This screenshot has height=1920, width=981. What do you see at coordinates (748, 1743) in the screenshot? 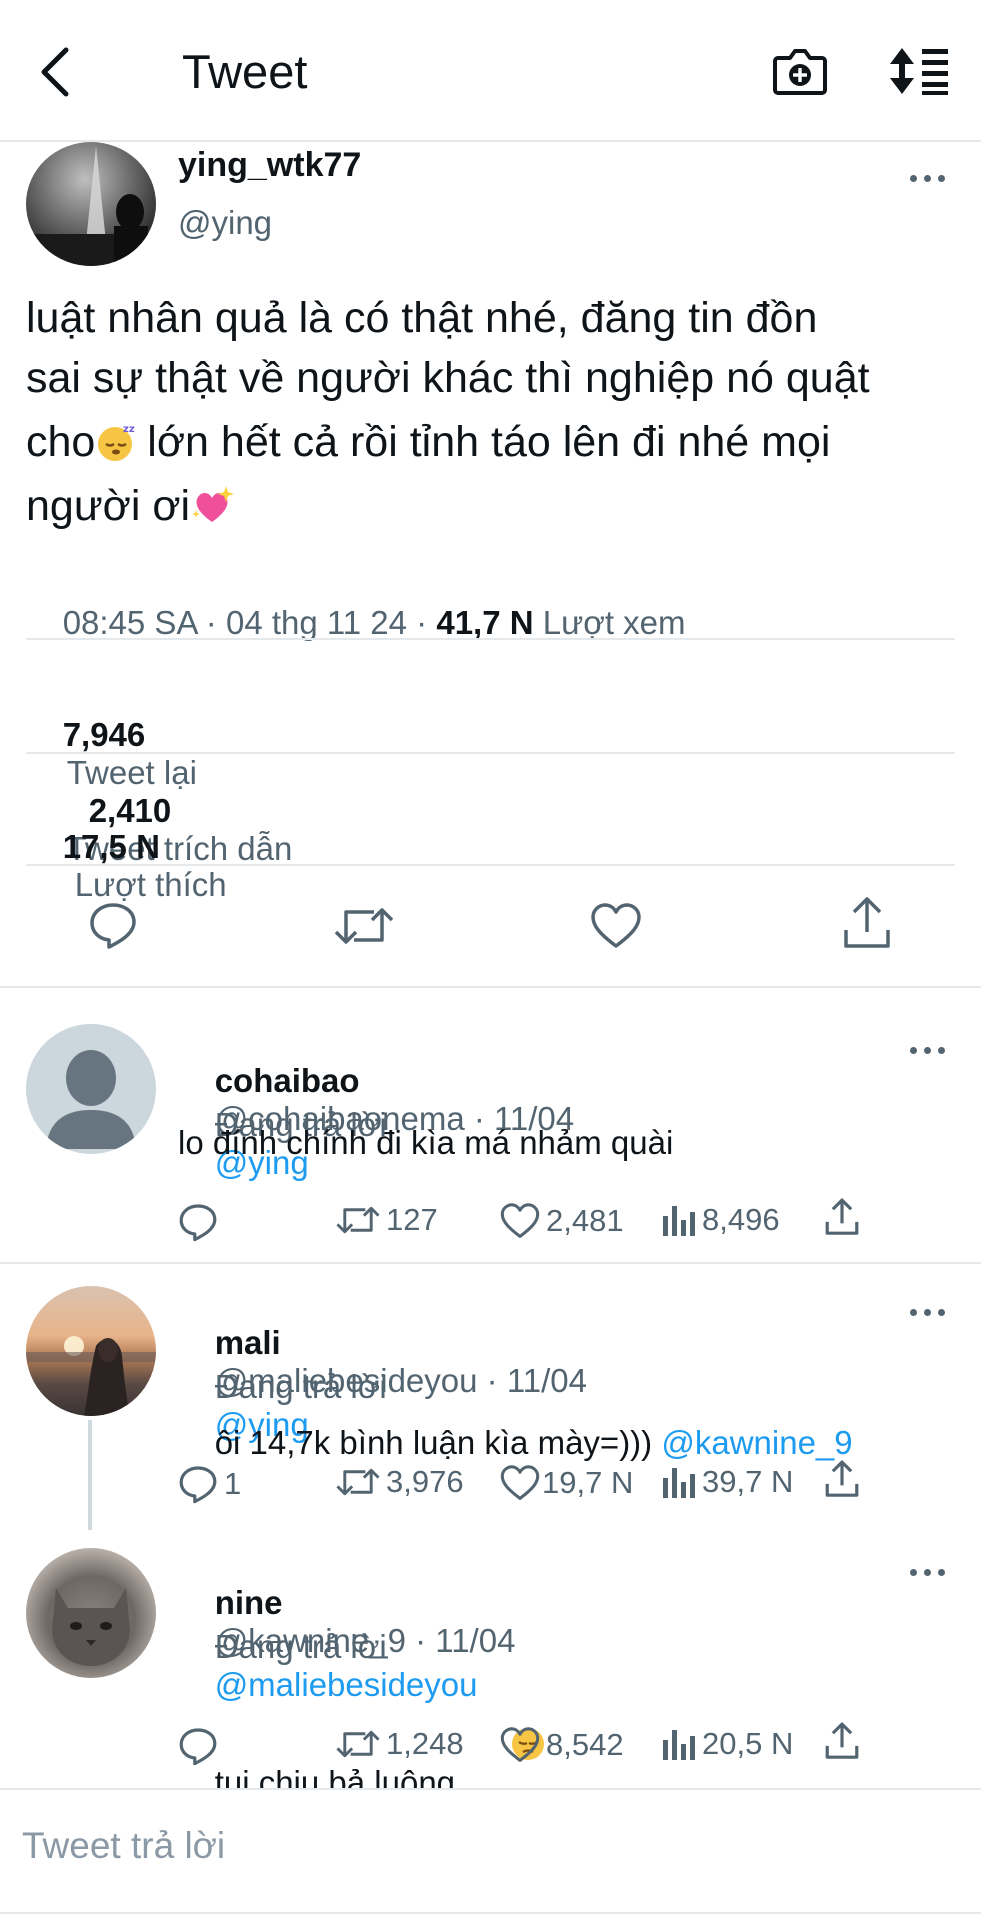
I see `view-count: 20,5 N` at bounding box center [748, 1743].